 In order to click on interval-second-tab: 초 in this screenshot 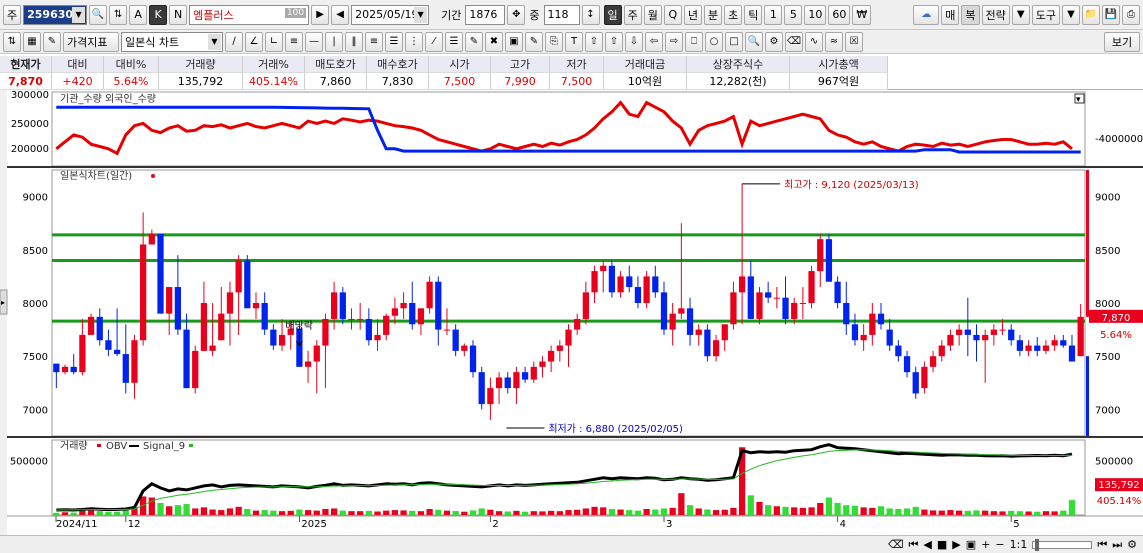, I will do `click(733, 14)`.